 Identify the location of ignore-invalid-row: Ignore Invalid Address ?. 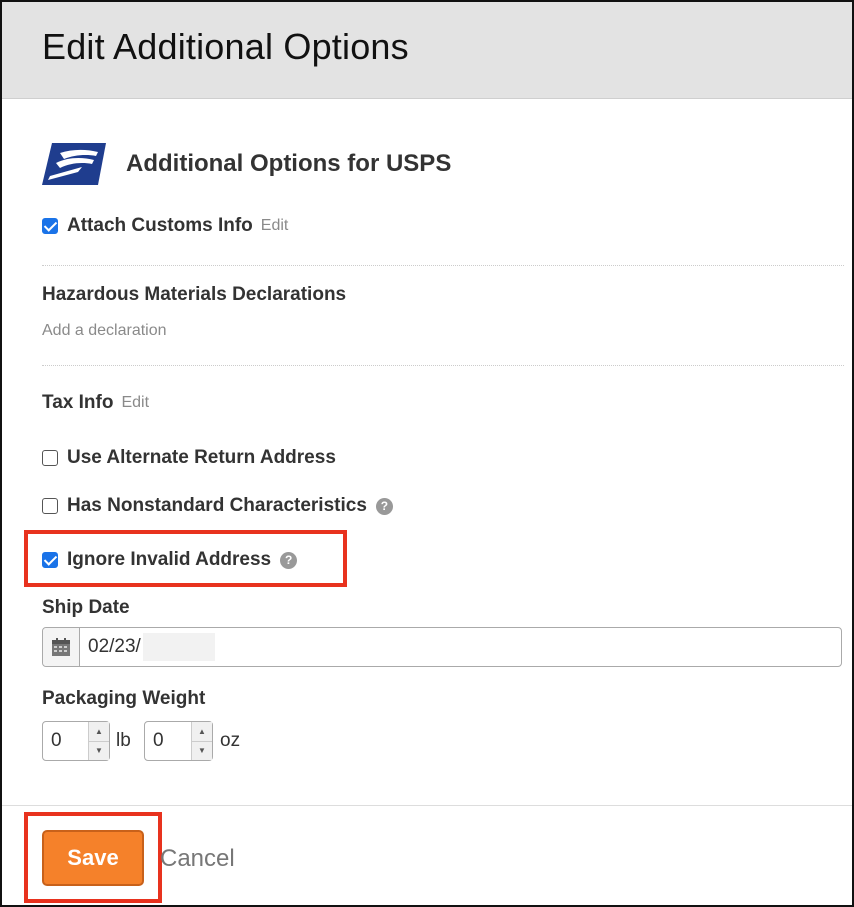
(170, 560).